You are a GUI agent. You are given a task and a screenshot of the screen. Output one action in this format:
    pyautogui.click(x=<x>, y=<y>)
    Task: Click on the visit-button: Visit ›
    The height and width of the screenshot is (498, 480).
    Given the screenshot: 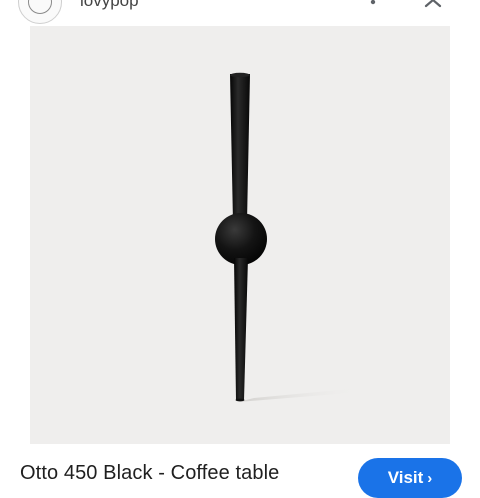 What is the action you would take?
    pyautogui.click(x=410, y=478)
    